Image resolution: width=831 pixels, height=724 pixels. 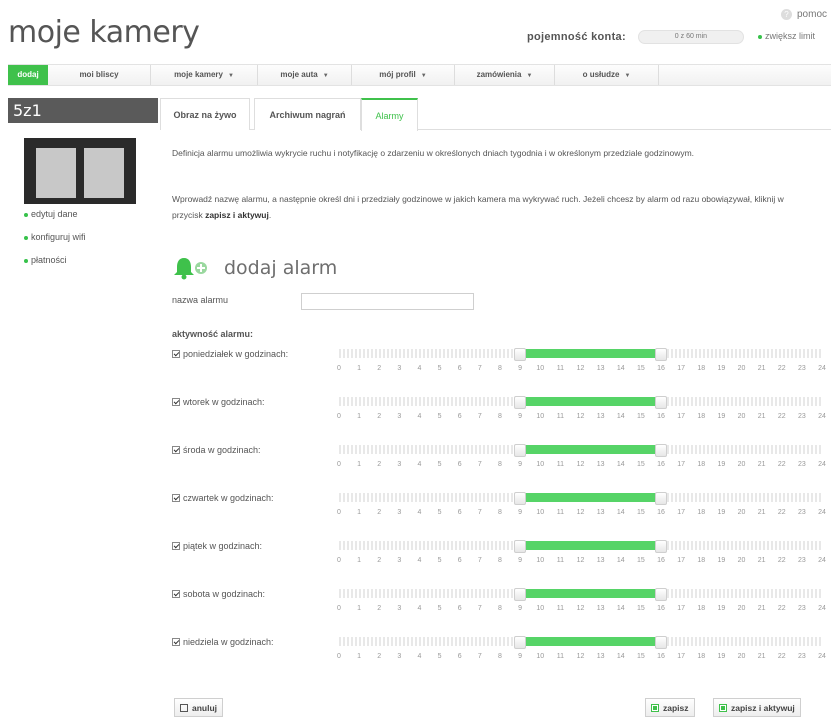 What do you see at coordinates (236, 354) in the screenshot?
I see `day-label-text: poniedziałek w godzinach:` at bounding box center [236, 354].